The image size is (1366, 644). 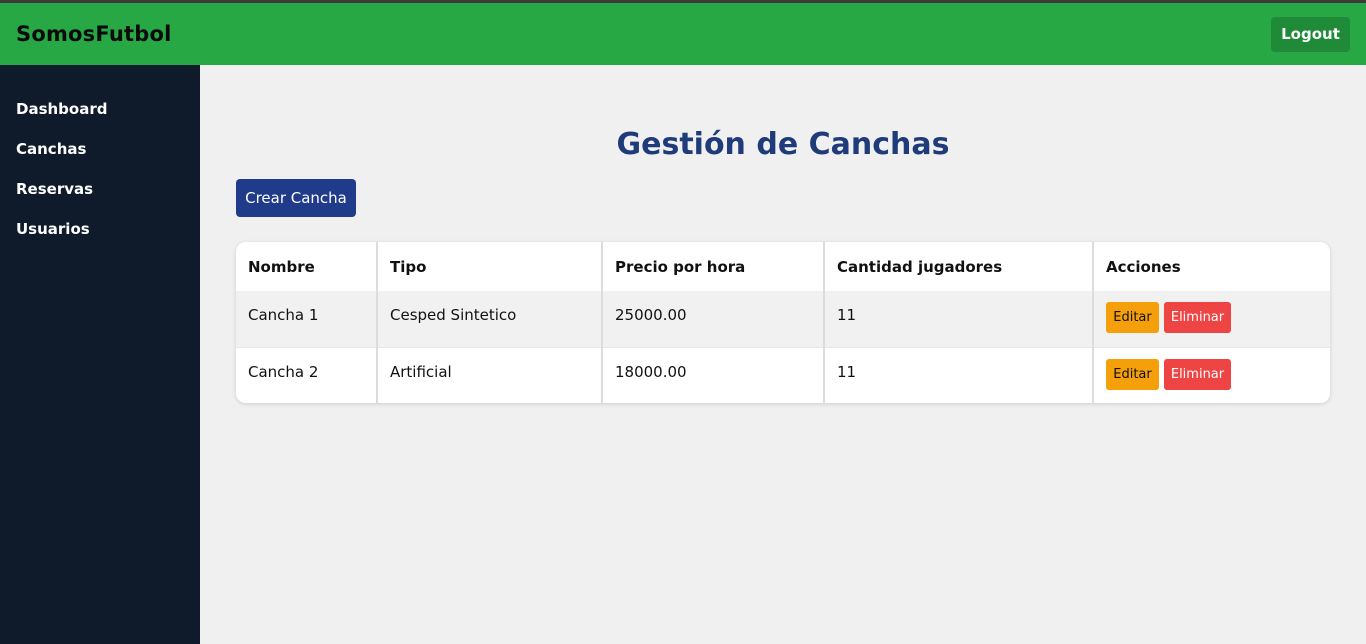 What do you see at coordinates (713, 266) in the screenshot?
I see `column-header-precio: Precio por hora` at bounding box center [713, 266].